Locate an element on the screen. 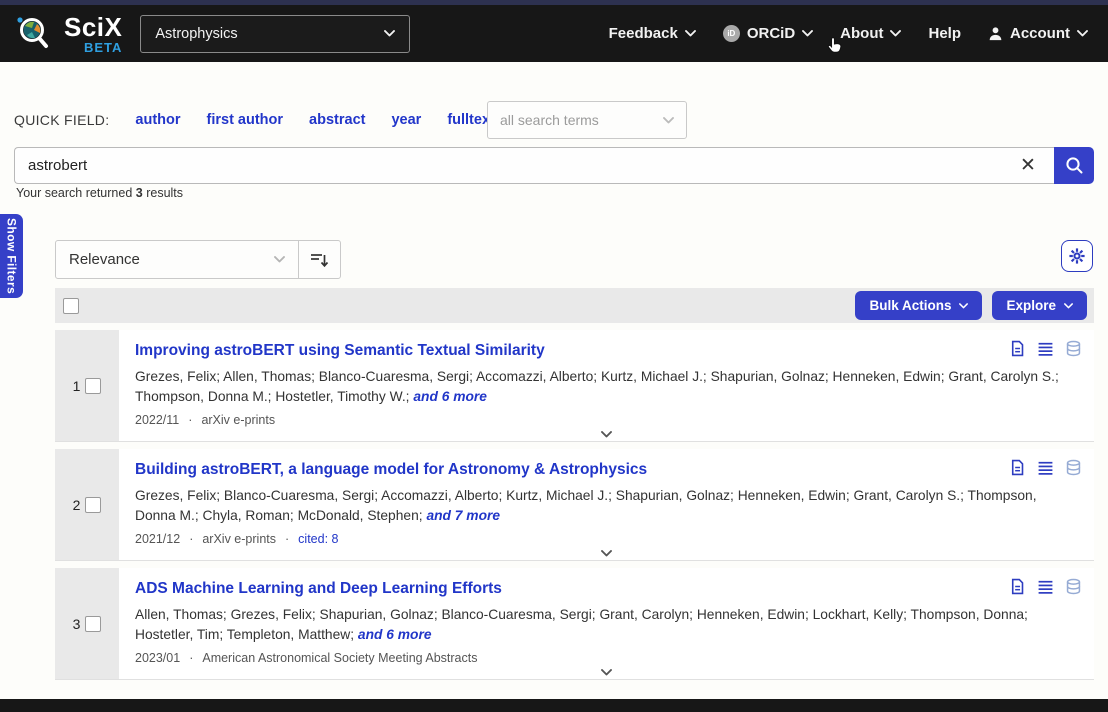 The image size is (1108, 712). show-filters-label: Show Filters is located at coordinates (11, 256).